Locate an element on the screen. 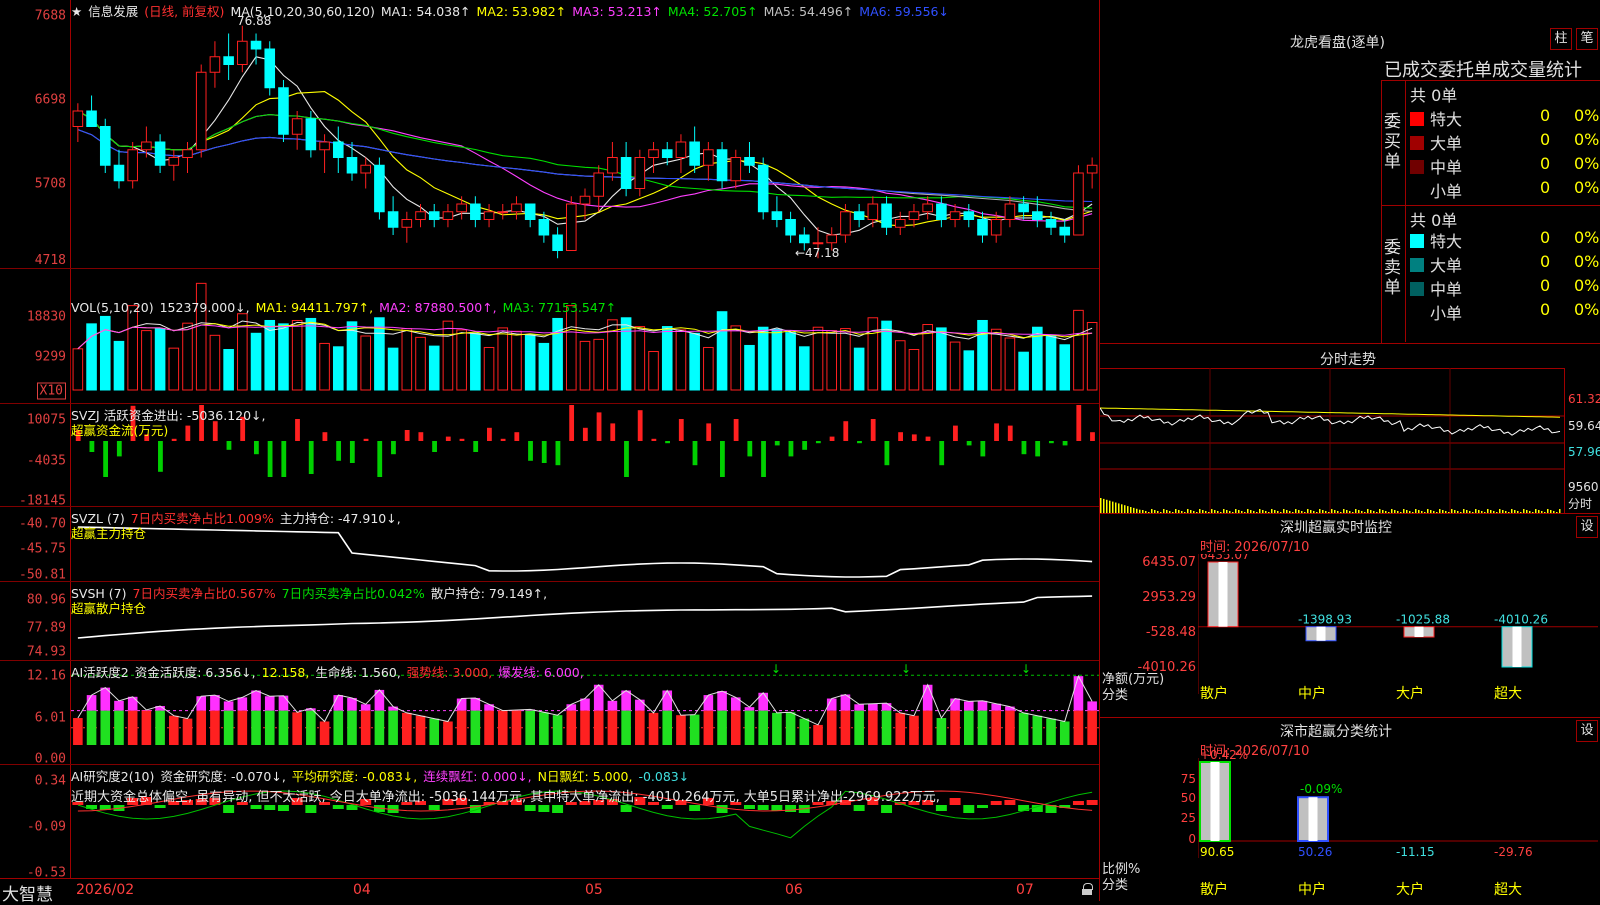 The width and height of the screenshot is (1600, 905). monitor-value-label: -1025.88 is located at coordinates (1423, 620).